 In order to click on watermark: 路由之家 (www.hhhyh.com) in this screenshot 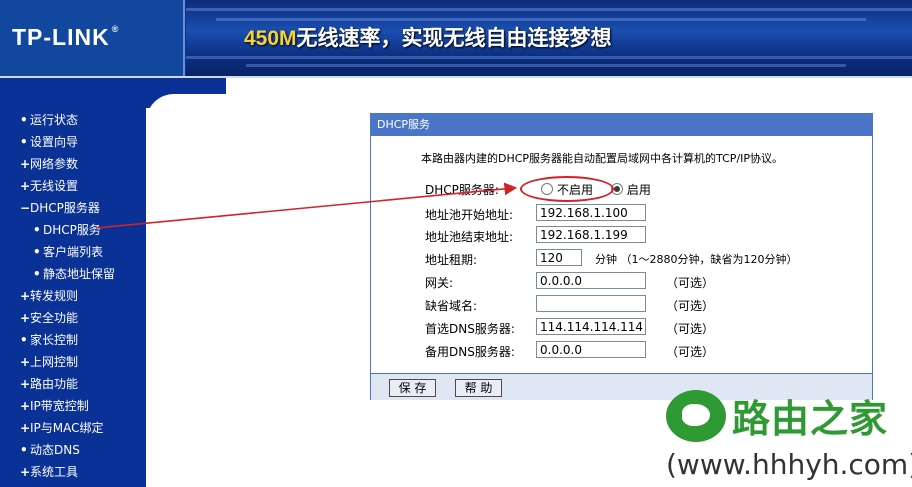, I will do `click(786, 436)`.